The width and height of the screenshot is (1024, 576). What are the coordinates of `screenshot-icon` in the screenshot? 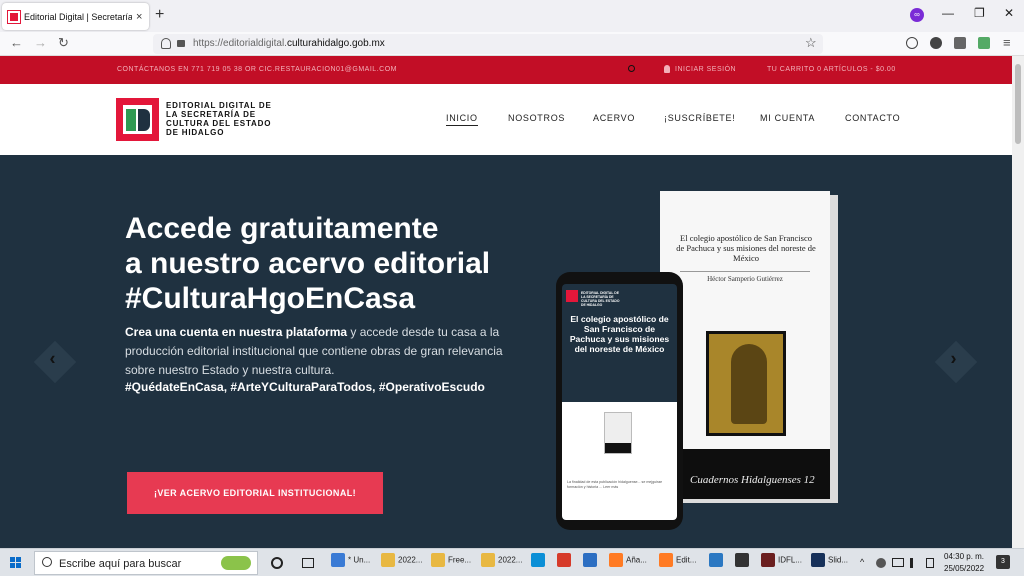 It's located at (960, 43).